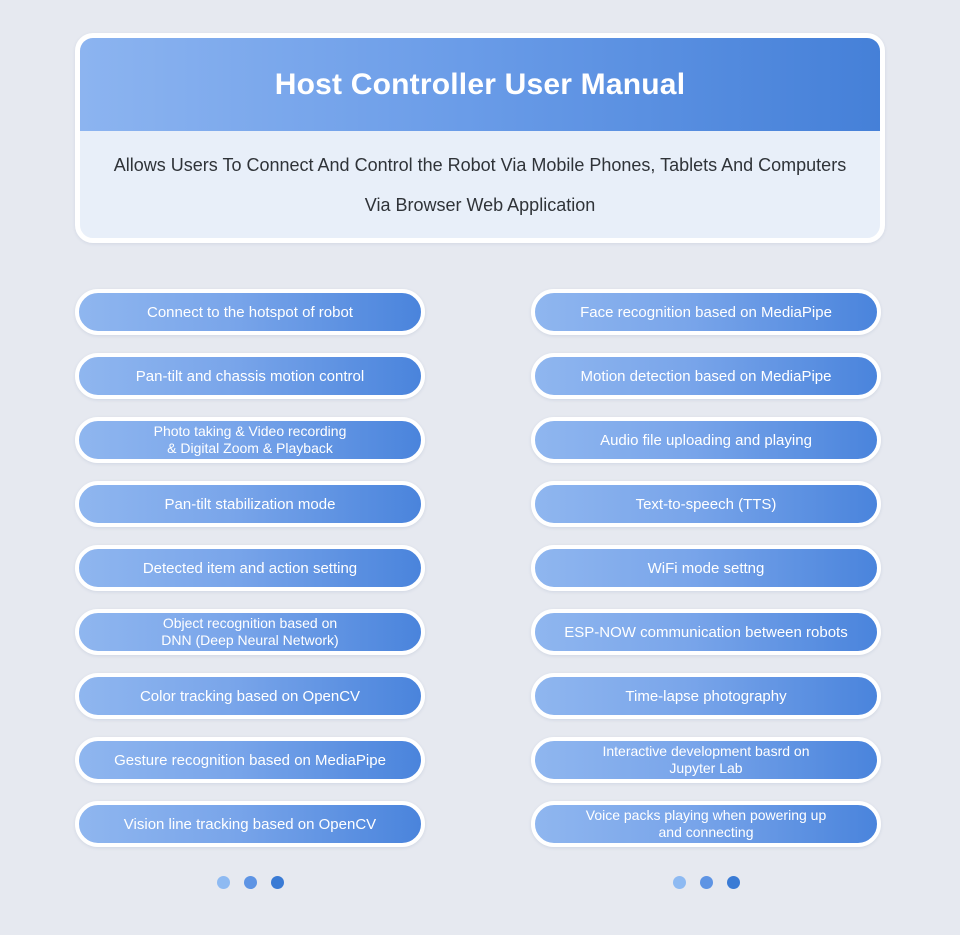 The image size is (960, 935). I want to click on feature-pill-left-7: Gesture recognition based on MediaPipe, so click(250, 760).